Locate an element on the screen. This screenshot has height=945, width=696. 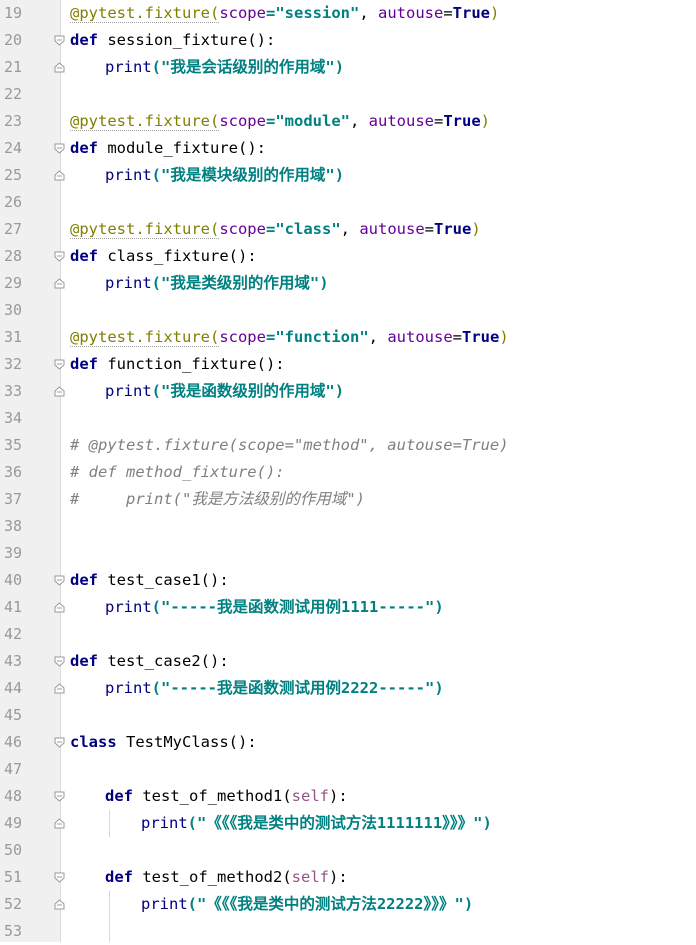
code-line-29: print("我是类级别的作用域") is located at coordinates (217, 283).